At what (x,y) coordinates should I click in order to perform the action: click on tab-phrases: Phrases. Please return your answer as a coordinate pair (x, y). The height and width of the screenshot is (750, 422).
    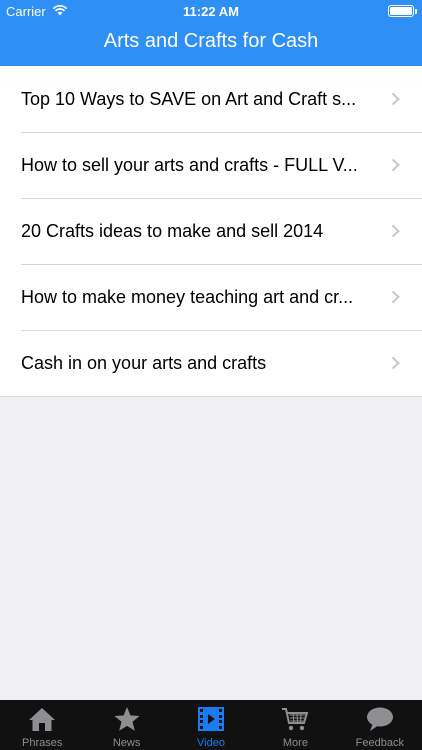
    Looking at the image, I should click on (42, 725).